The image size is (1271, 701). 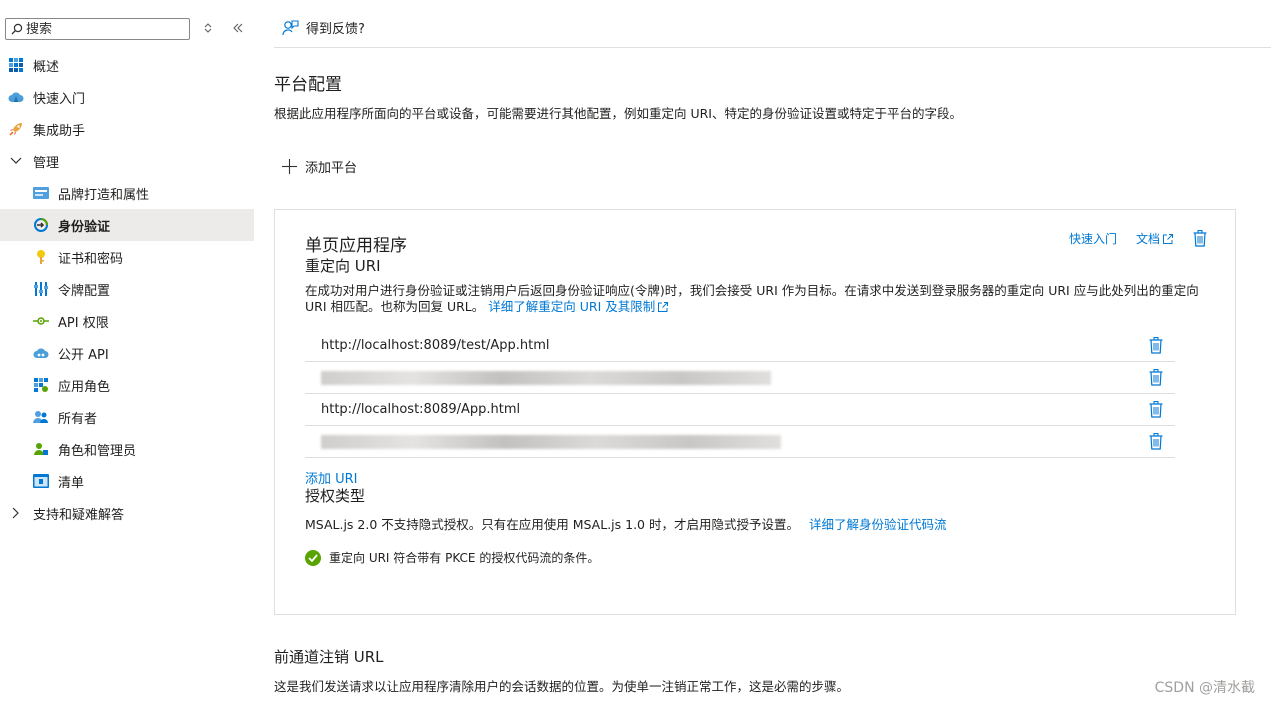 I want to click on grant-type-heading: 授权类型, so click(x=335, y=496).